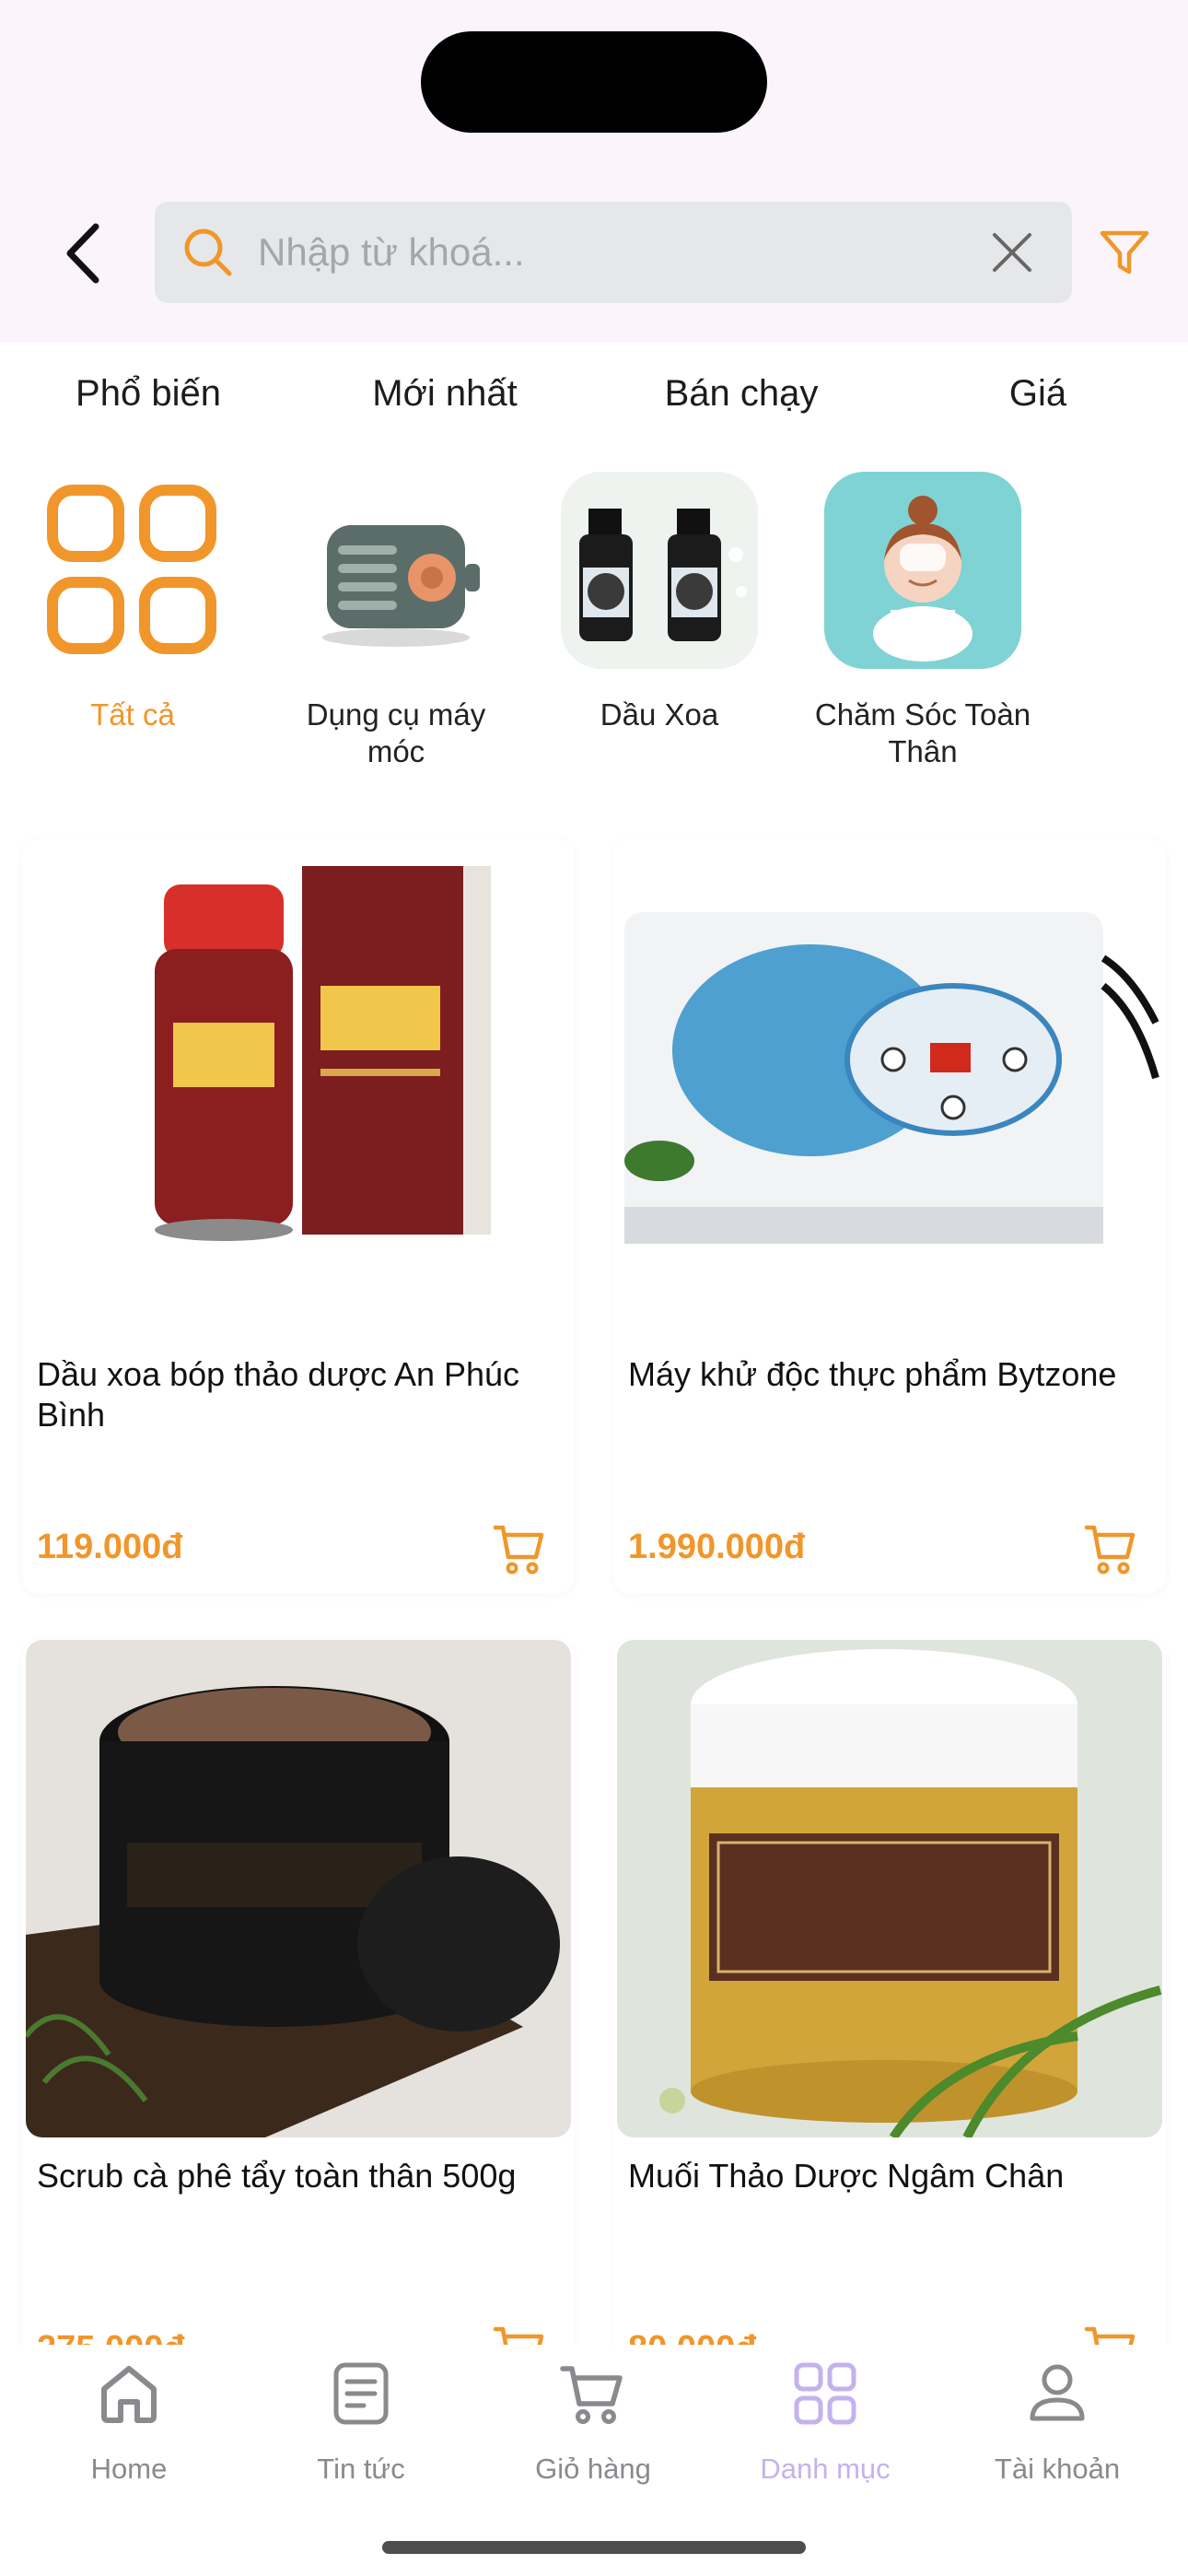  I want to click on home-icon, so click(129, 2394).